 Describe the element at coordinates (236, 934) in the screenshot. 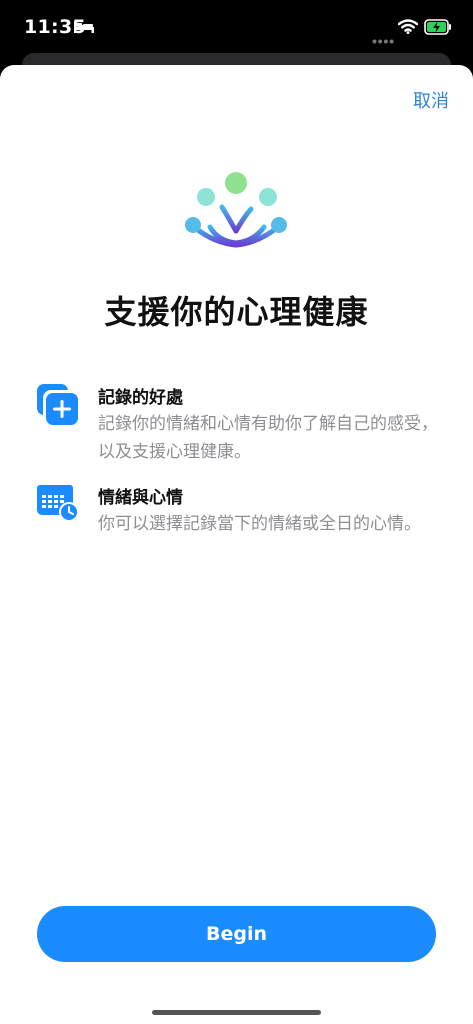

I see `begin-button: Begin` at that location.